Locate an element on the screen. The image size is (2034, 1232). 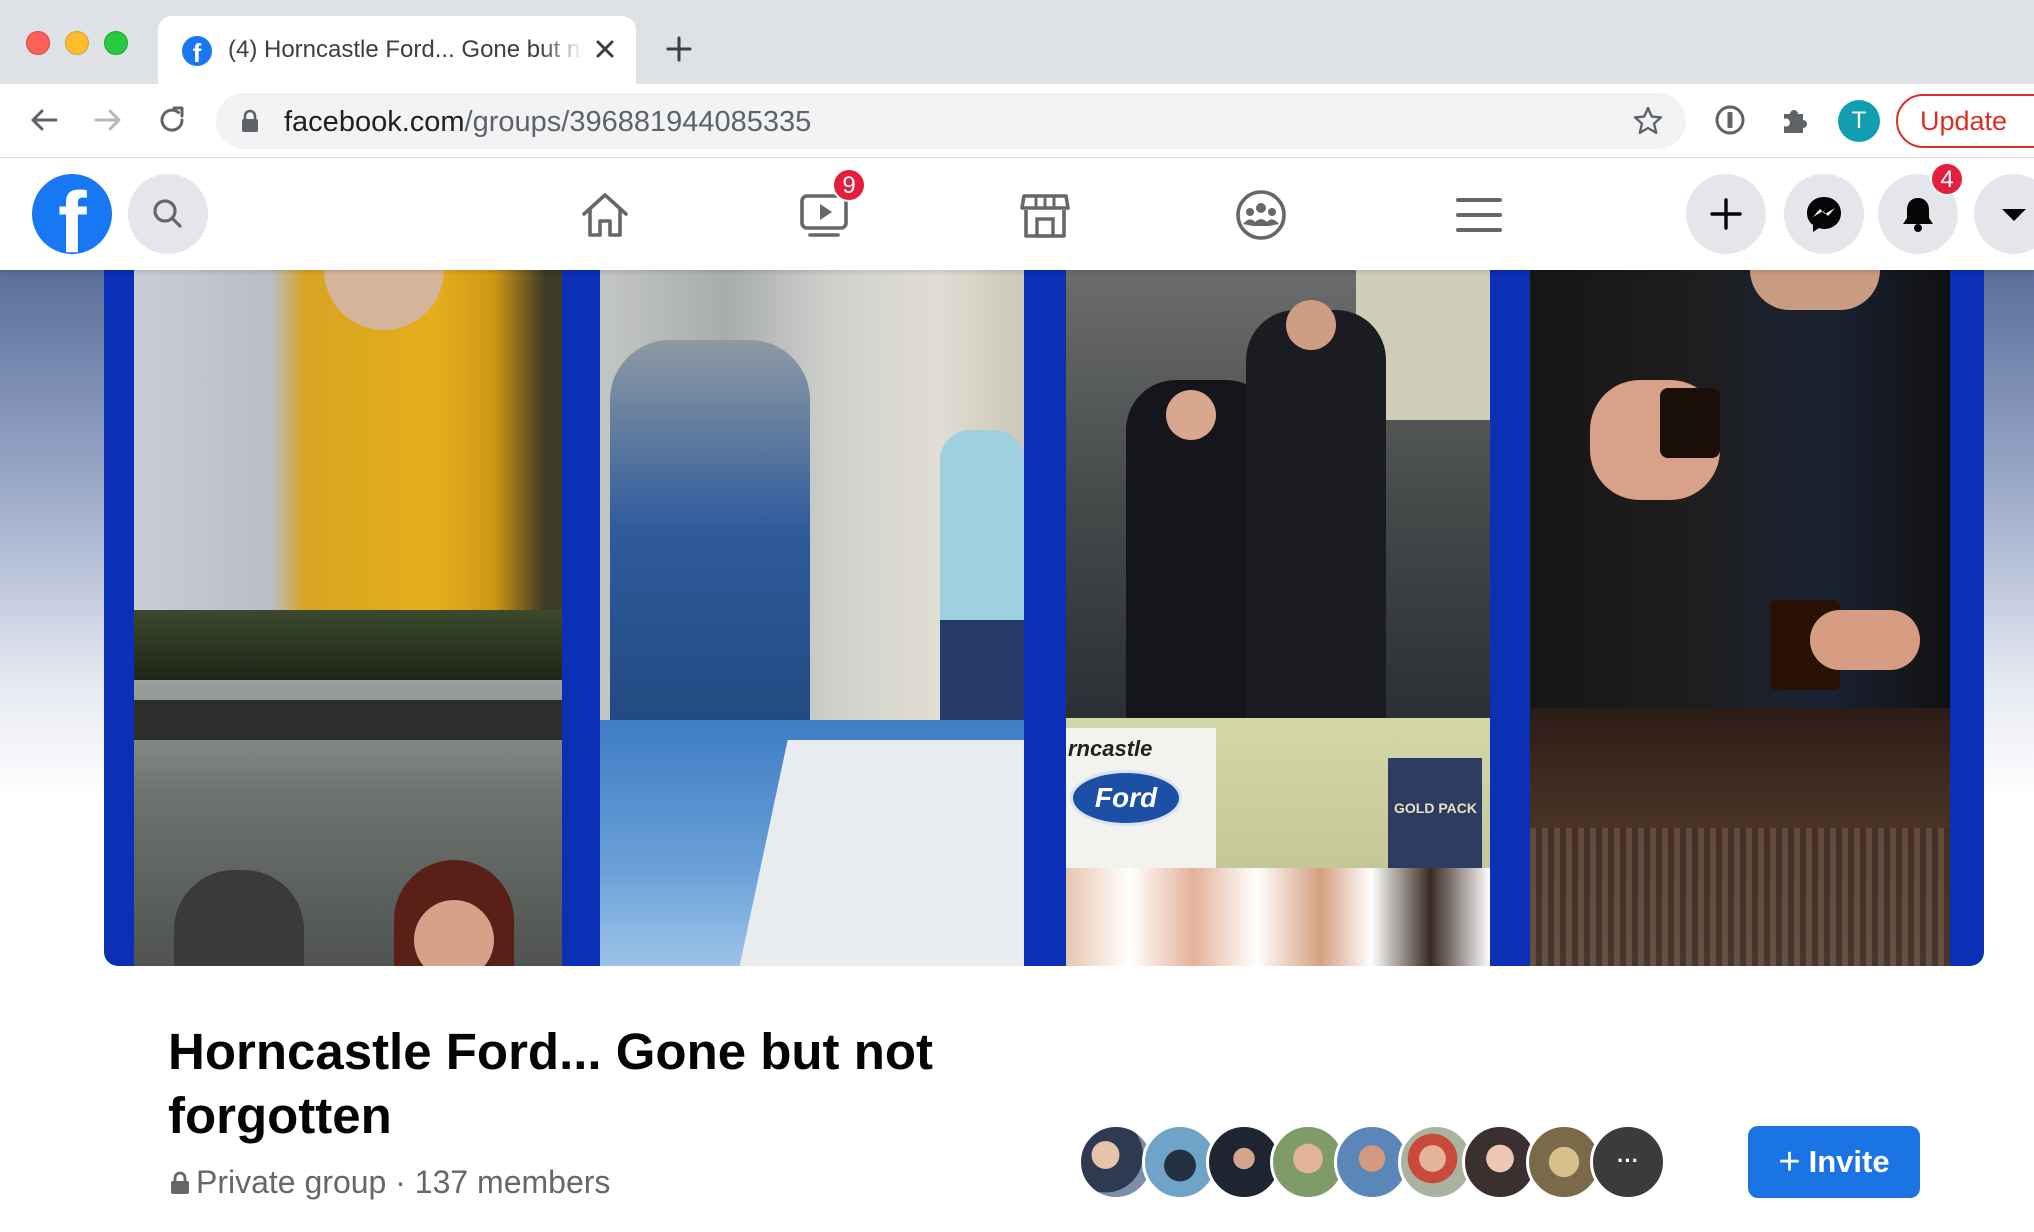
plus-icon is located at coordinates (1726, 214).